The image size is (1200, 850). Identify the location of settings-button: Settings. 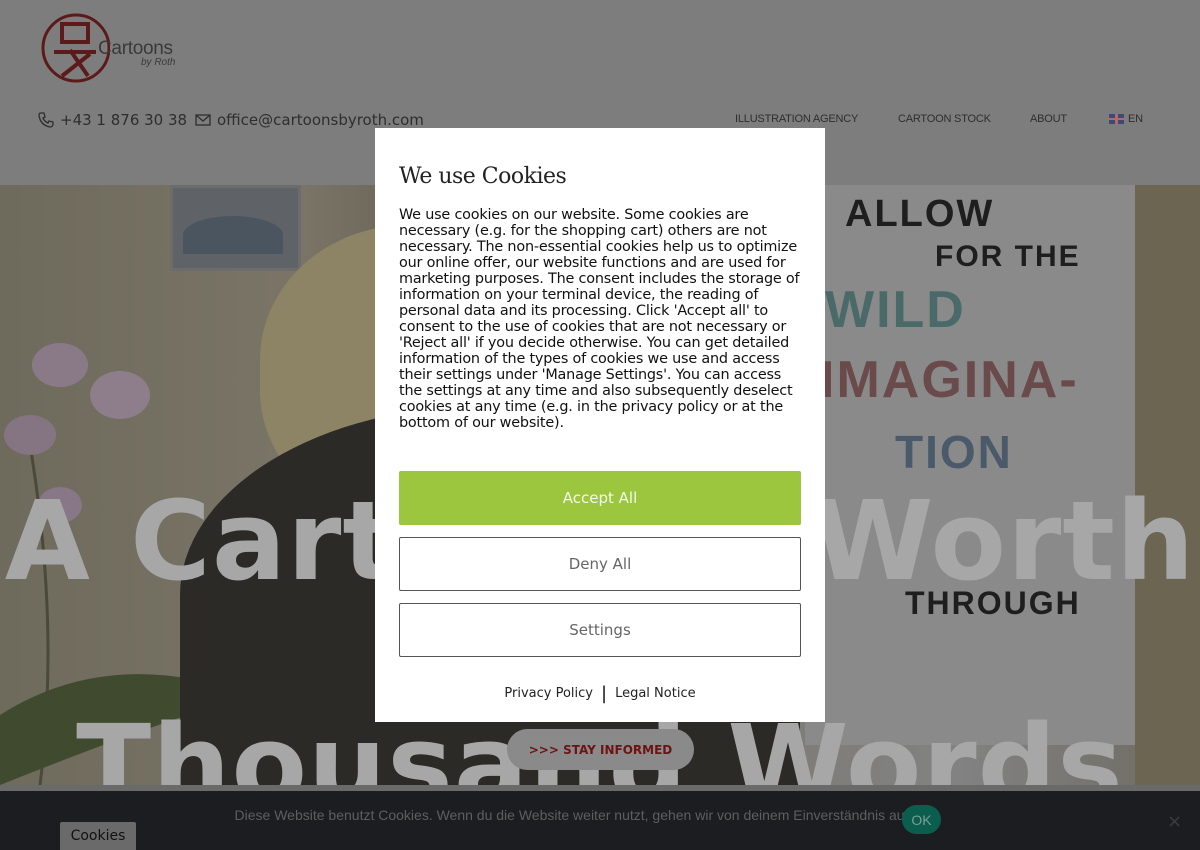
(600, 630).